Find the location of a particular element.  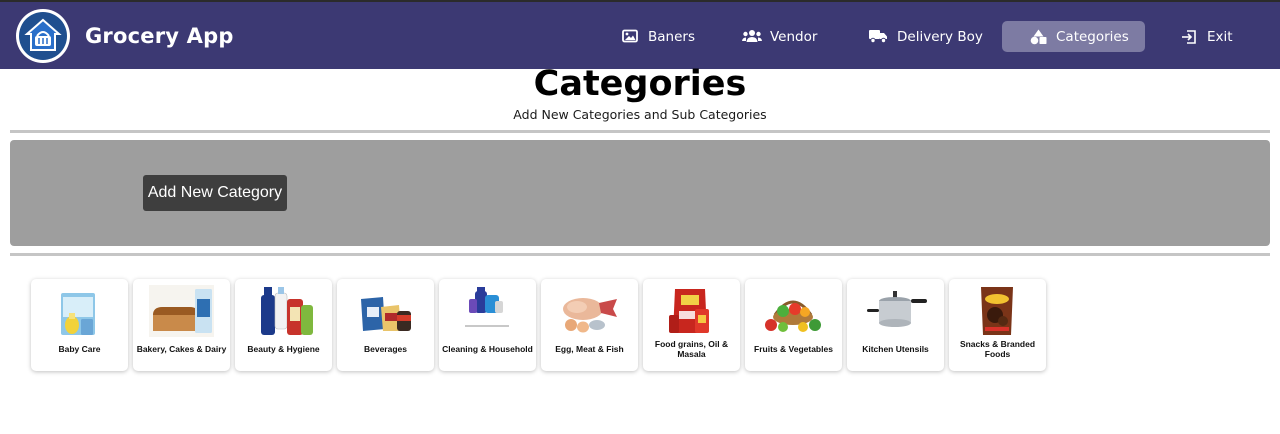

category-label: Fruits & Vegetables is located at coordinates (793, 349).